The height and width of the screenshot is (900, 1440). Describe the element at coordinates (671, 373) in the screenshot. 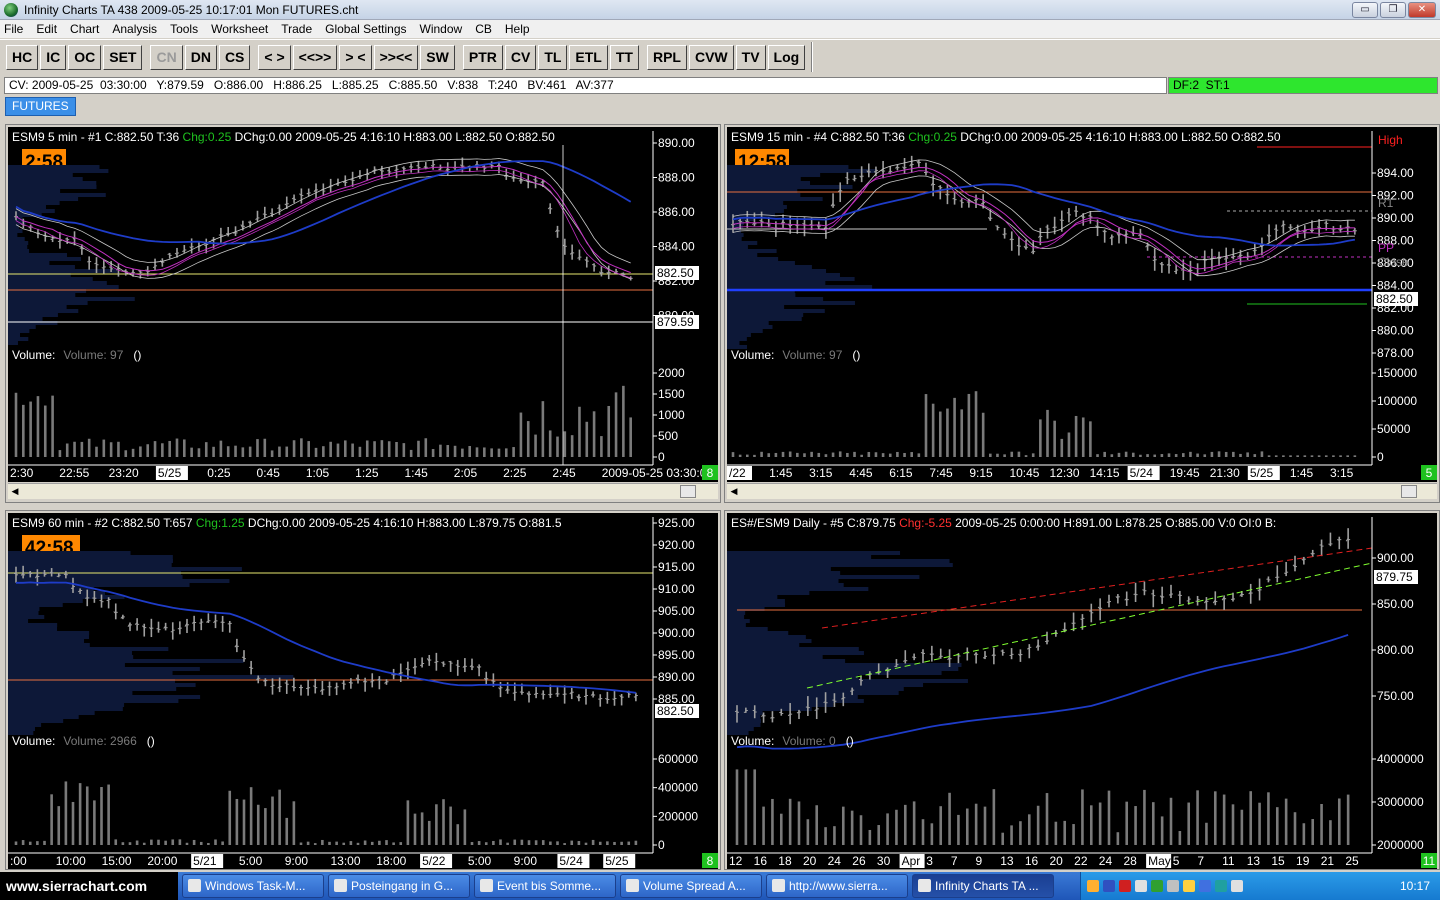

I see `volume-tick-label: 2000` at that location.